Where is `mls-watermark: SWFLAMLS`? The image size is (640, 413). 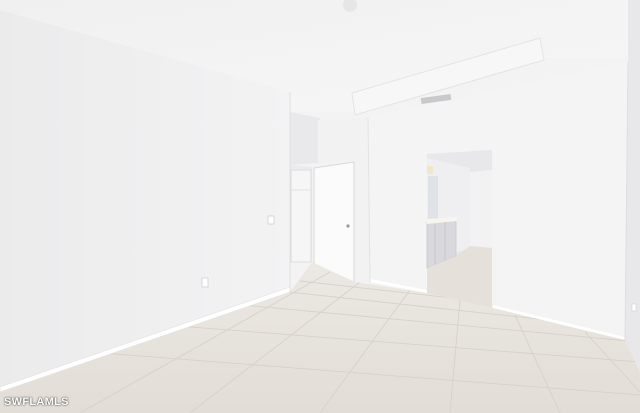 mls-watermark: SWFLAMLS is located at coordinates (36, 402).